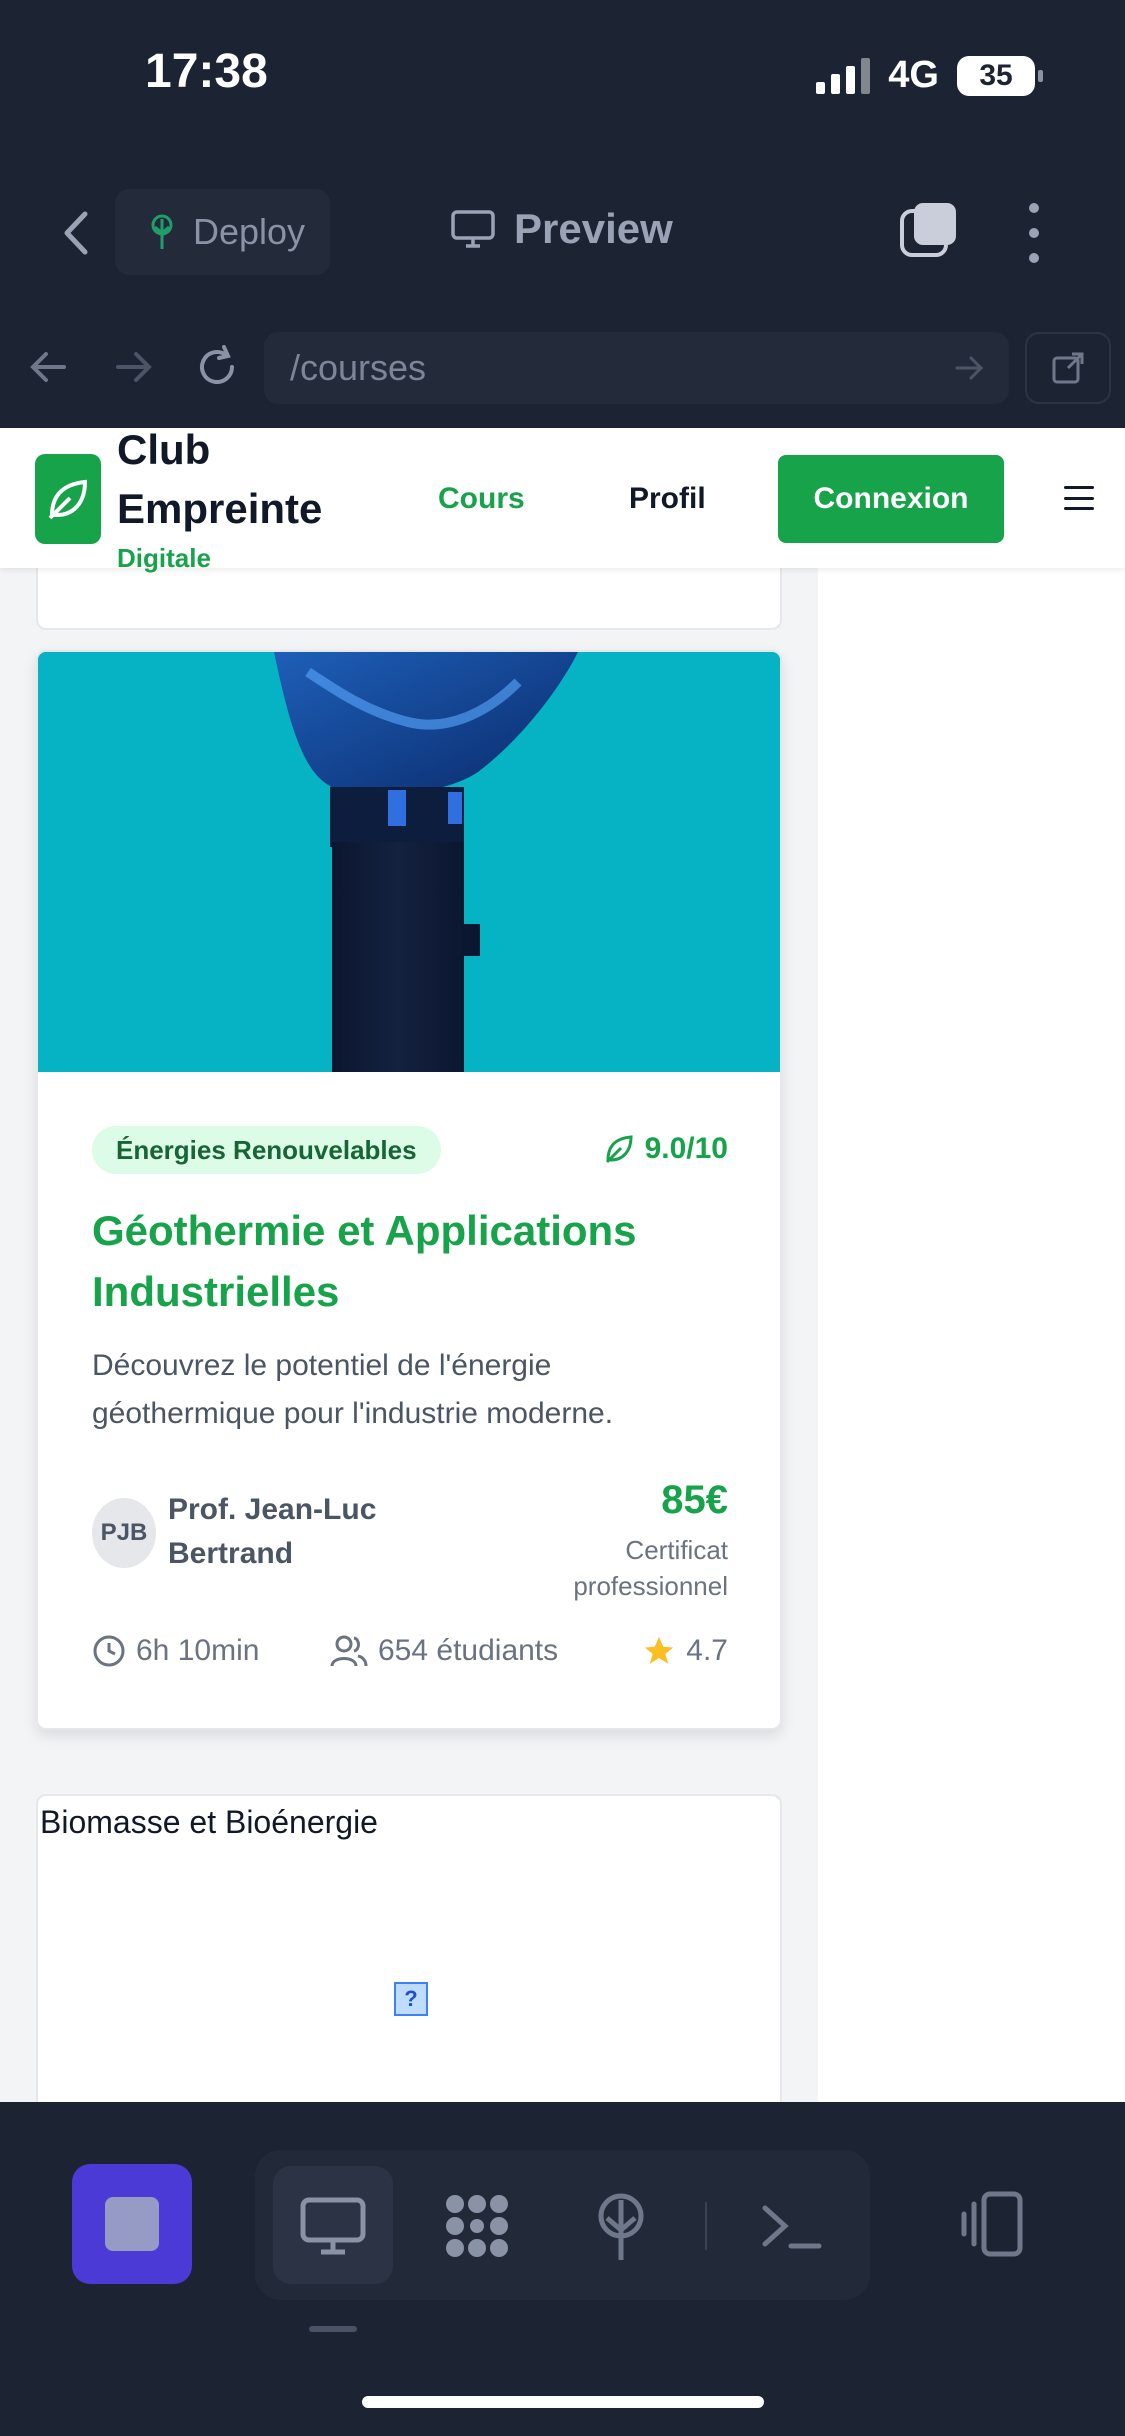 Image resolution: width=1125 pixels, height=2436 pixels. Describe the element at coordinates (619, 1149) in the screenshot. I see `leaf-icon` at that location.